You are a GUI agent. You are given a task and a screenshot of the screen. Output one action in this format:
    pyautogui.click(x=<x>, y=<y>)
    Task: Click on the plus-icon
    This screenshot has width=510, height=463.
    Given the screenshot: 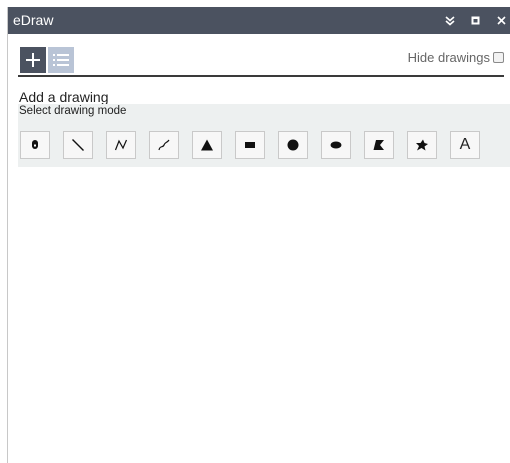 What is the action you would take?
    pyautogui.click(x=33, y=60)
    